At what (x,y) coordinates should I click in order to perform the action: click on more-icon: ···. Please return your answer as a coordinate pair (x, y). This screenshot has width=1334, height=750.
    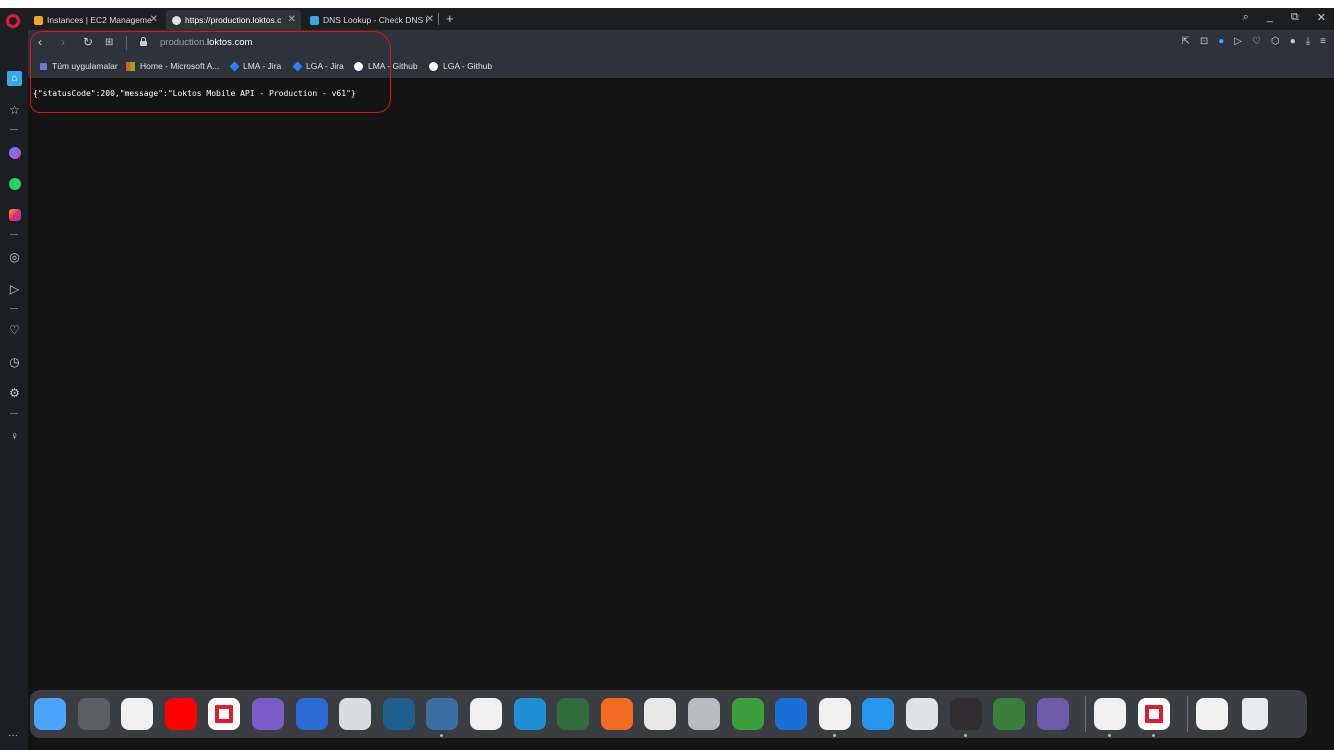
    Looking at the image, I should click on (13, 735).